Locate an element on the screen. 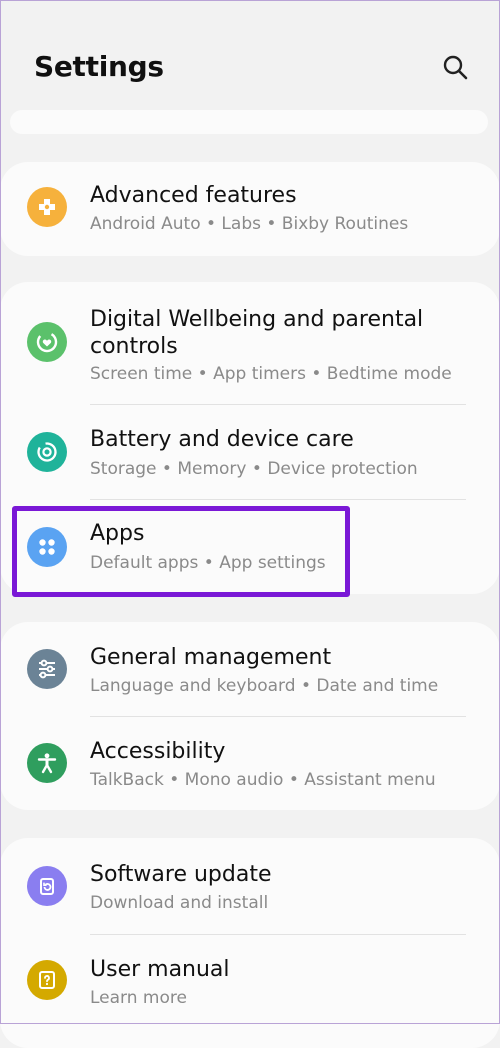 Image resolution: width=500 pixels, height=1048 pixels. update-icon is located at coordinates (47, 886).